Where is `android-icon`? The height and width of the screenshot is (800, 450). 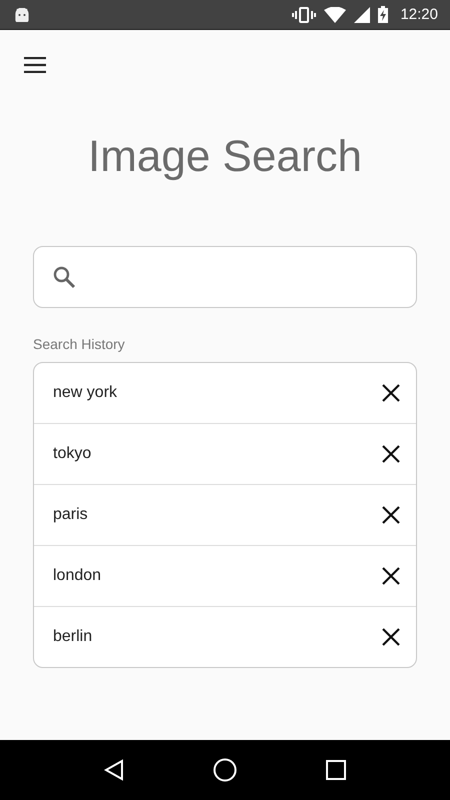 android-icon is located at coordinates (22, 15).